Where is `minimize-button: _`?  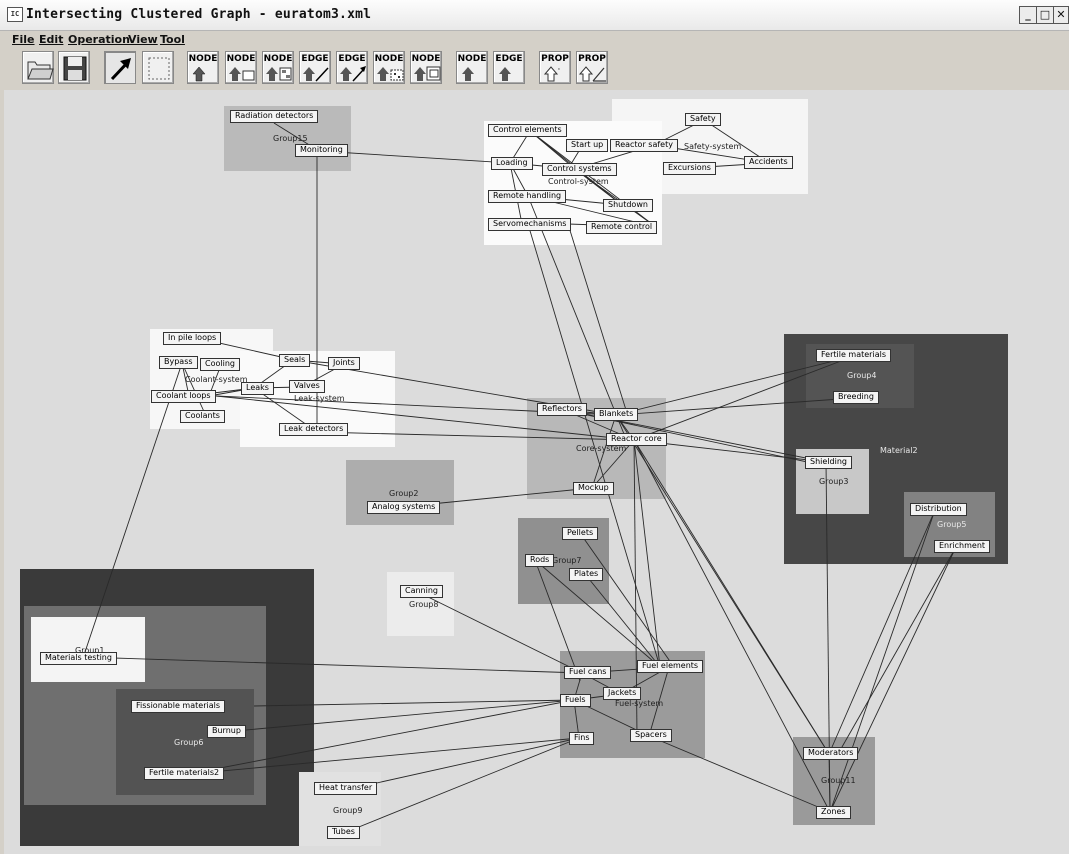 minimize-button: _ is located at coordinates (1028, 15).